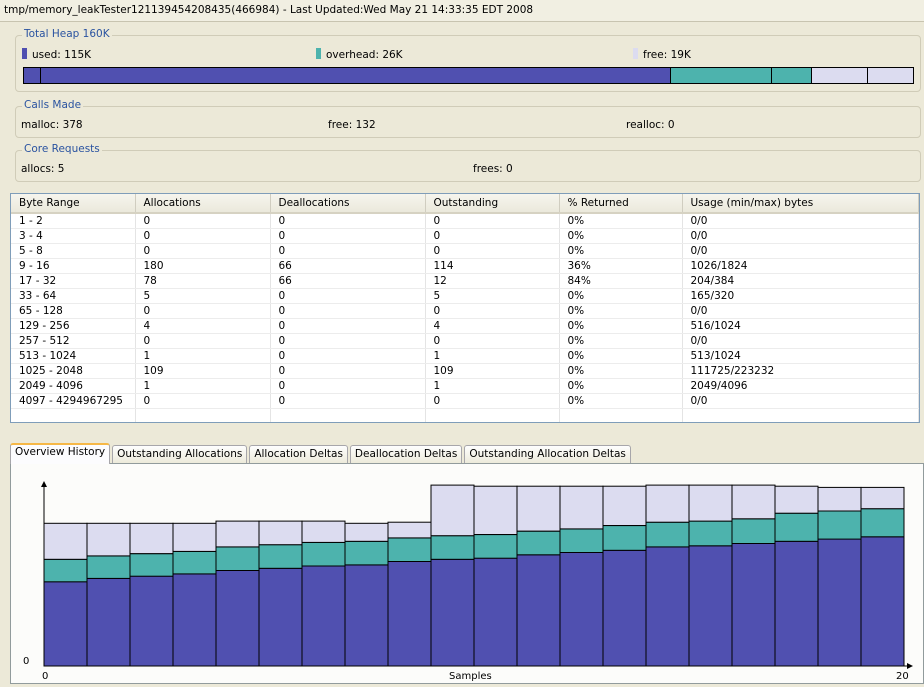  What do you see at coordinates (62, 55) in the screenshot?
I see `used-value: used: 115K` at bounding box center [62, 55].